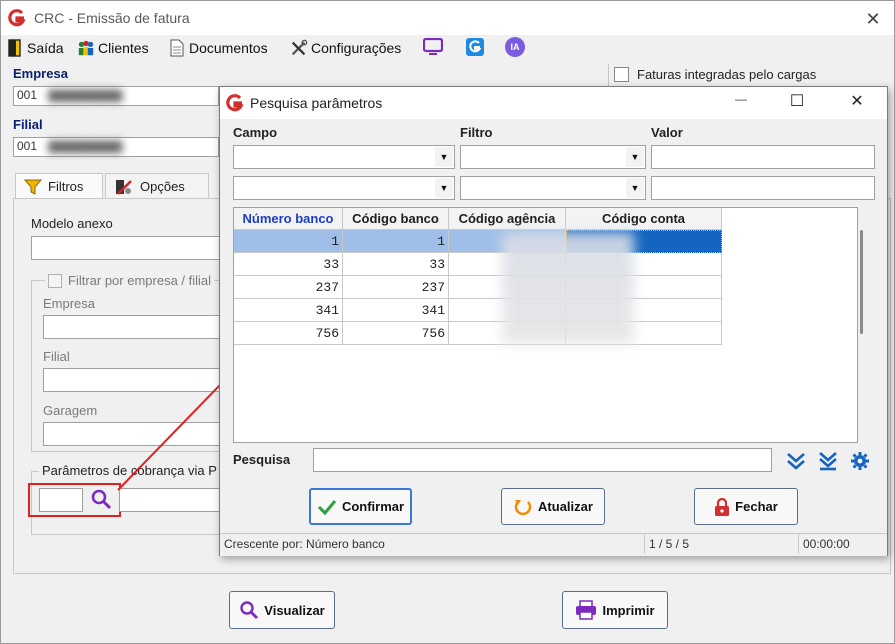  What do you see at coordinates (55, 280) in the screenshot?
I see `filtrar-checkbox-box` at bounding box center [55, 280].